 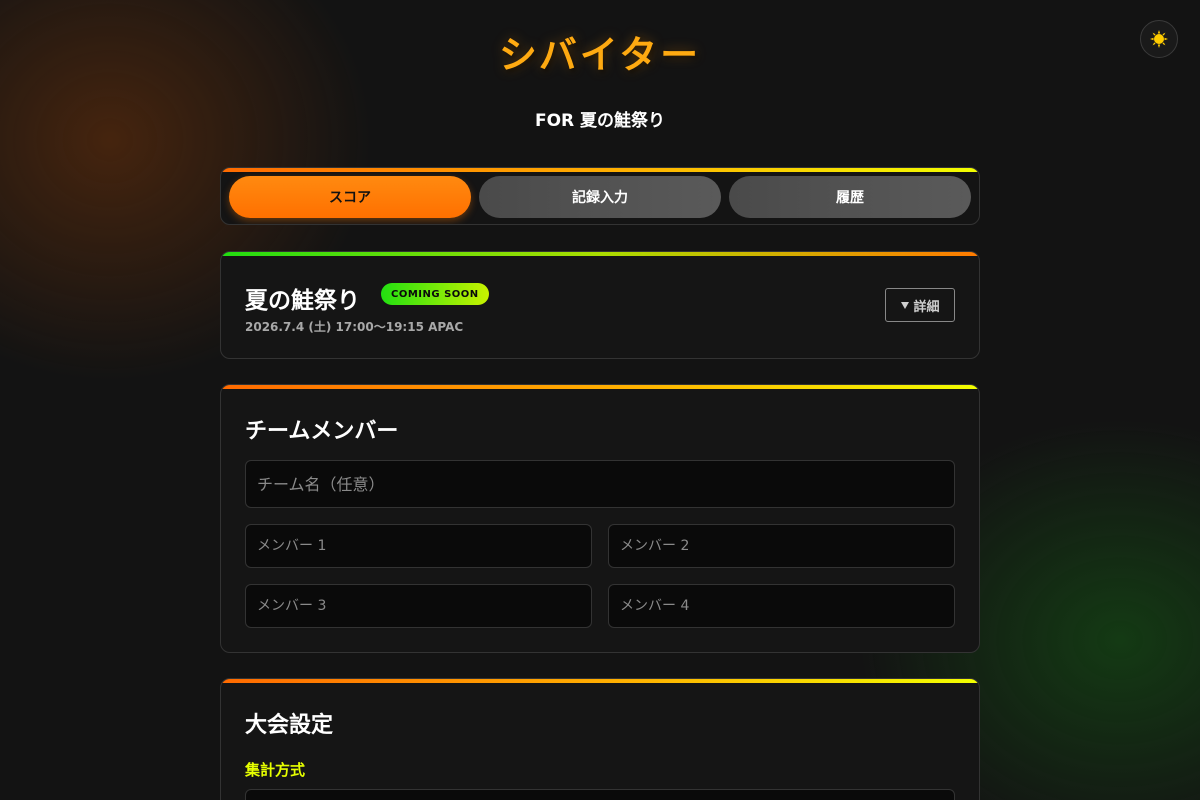 What do you see at coordinates (435, 294) in the screenshot?
I see `status-badge: COMING SOON` at bounding box center [435, 294].